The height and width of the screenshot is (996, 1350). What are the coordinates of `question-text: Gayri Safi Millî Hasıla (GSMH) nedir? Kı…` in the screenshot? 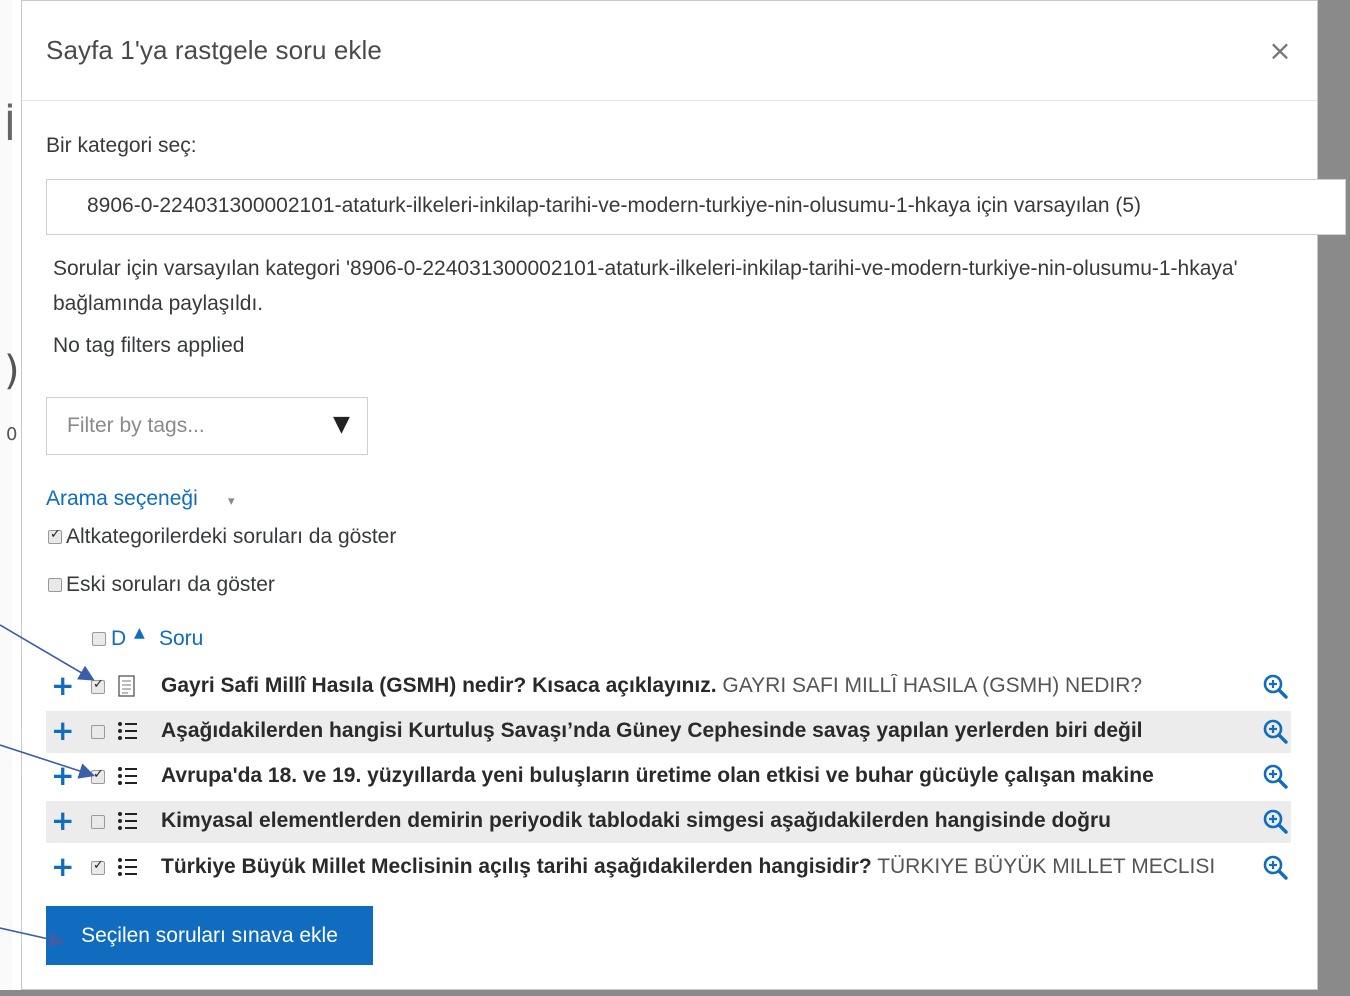 It's located at (710, 686).